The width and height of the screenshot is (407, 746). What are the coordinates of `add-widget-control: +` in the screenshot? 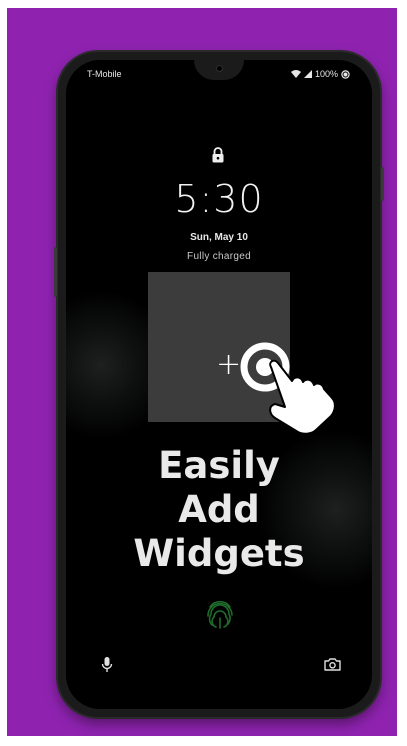 It's located at (277, 380).